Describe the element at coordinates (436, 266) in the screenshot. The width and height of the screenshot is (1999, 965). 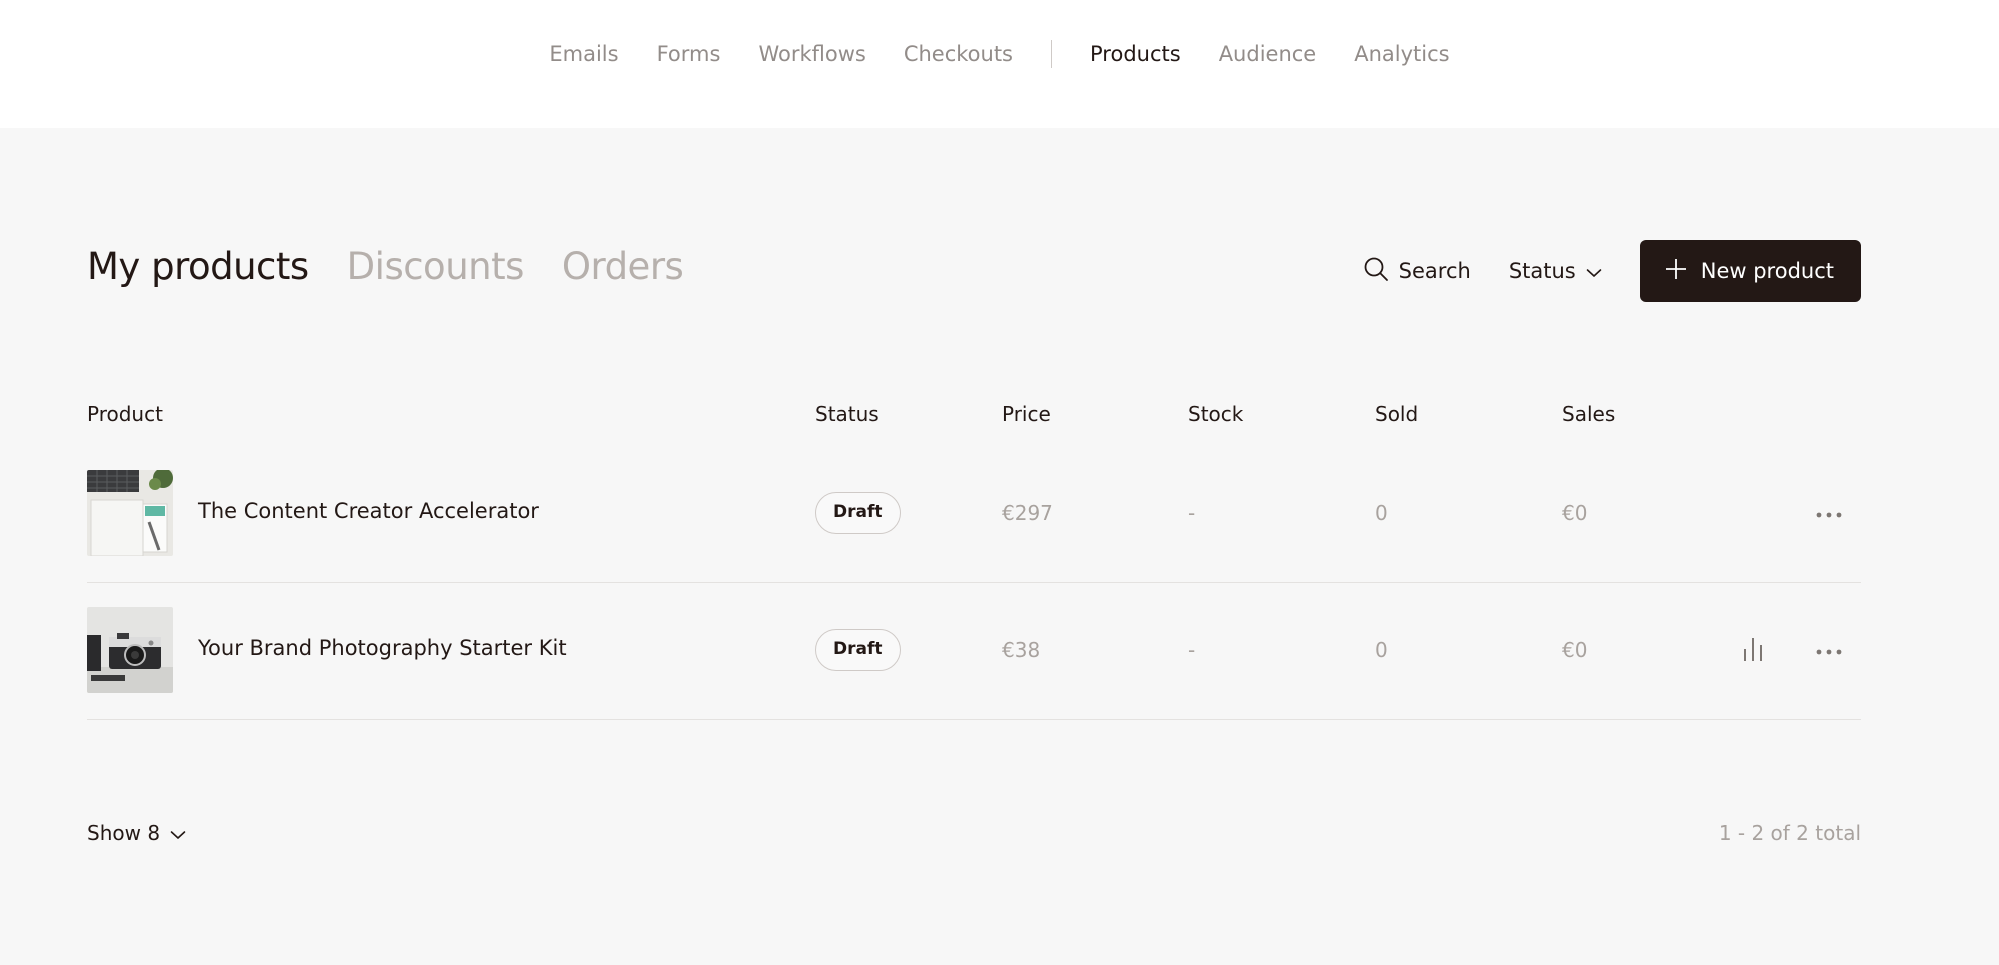
I see `tab-discounts: Discounts` at that location.